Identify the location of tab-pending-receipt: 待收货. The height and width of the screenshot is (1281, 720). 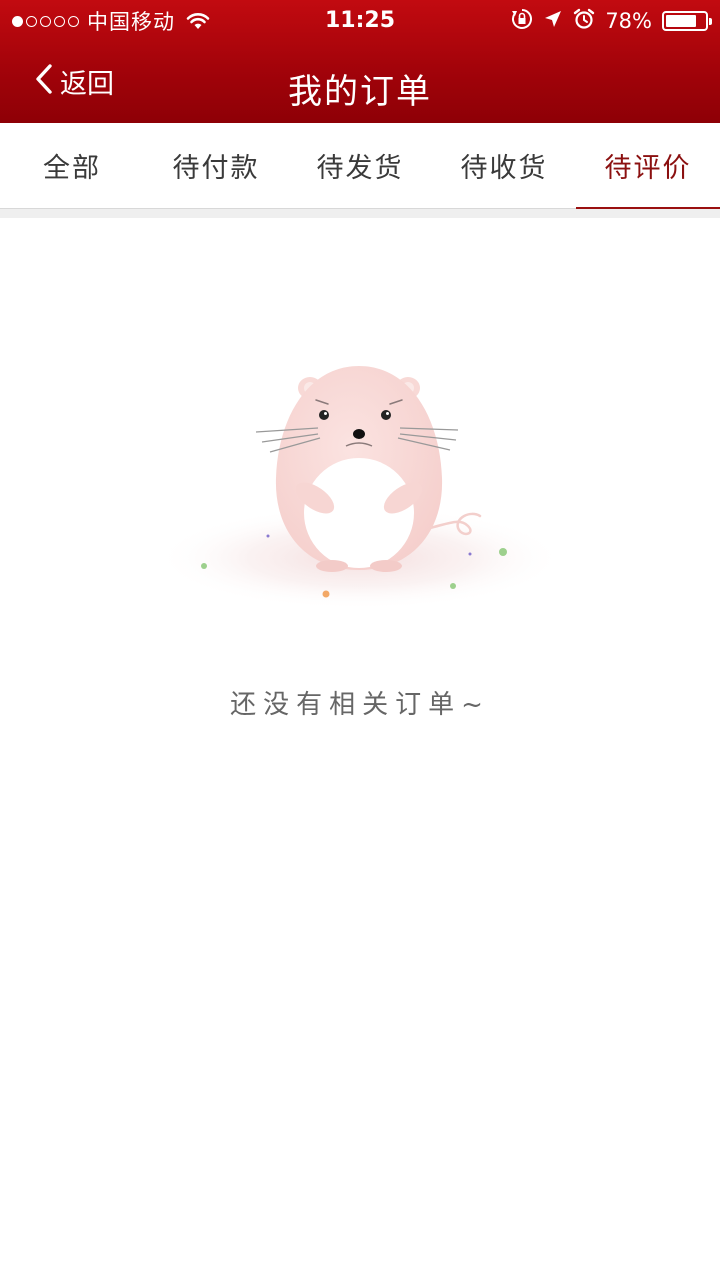
(504, 165).